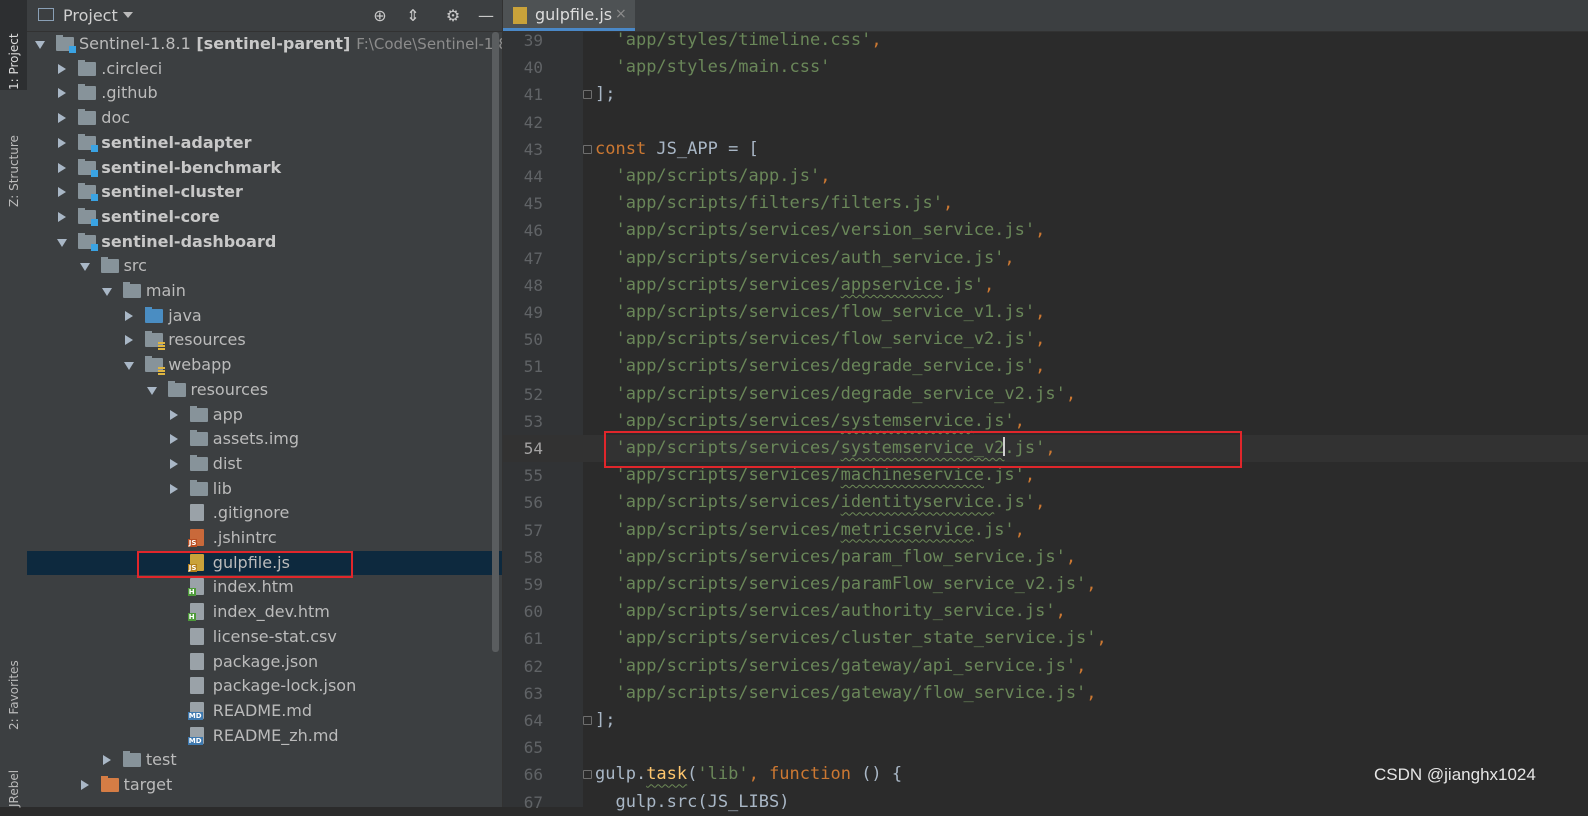 The width and height of the screenshot is (1588, 816). Describe the element at coordinates (264, 612) in the screenshot. I see `tree-node: Hindex_dev.htm` at that location.